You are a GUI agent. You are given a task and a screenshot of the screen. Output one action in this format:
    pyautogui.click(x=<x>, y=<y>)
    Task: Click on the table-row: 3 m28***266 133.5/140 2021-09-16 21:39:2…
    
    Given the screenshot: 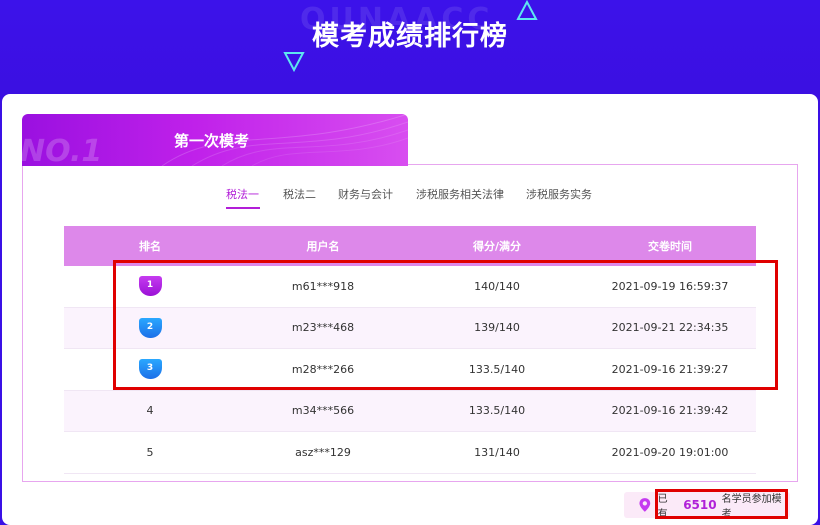 What is the action you would take?
    pyautogui.click(x=410, y=370)
    